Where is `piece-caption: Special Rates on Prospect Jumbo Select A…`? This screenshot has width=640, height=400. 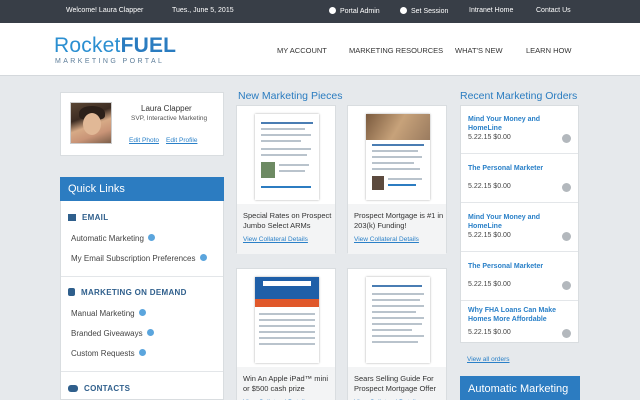 piece-caption: Special Rates on Prospect Jumbo Select A… is located at coordinates (287, 220).